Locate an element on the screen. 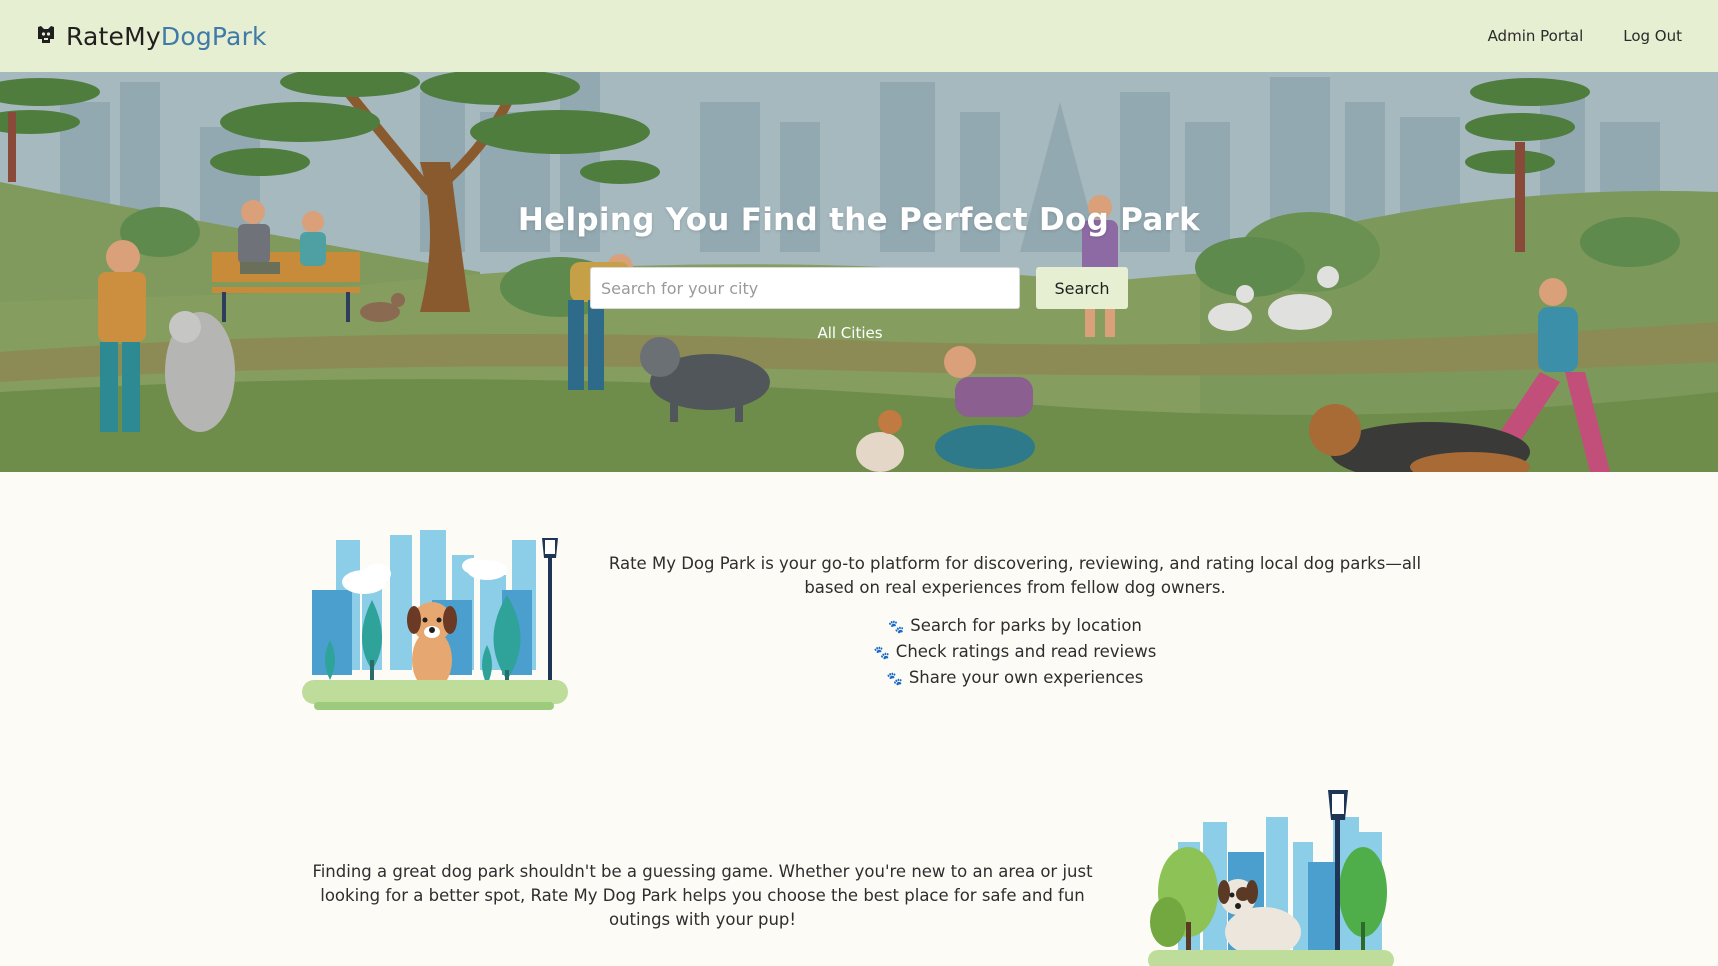  brand-name-part2: DogPark is located at coordinates (213, 36).